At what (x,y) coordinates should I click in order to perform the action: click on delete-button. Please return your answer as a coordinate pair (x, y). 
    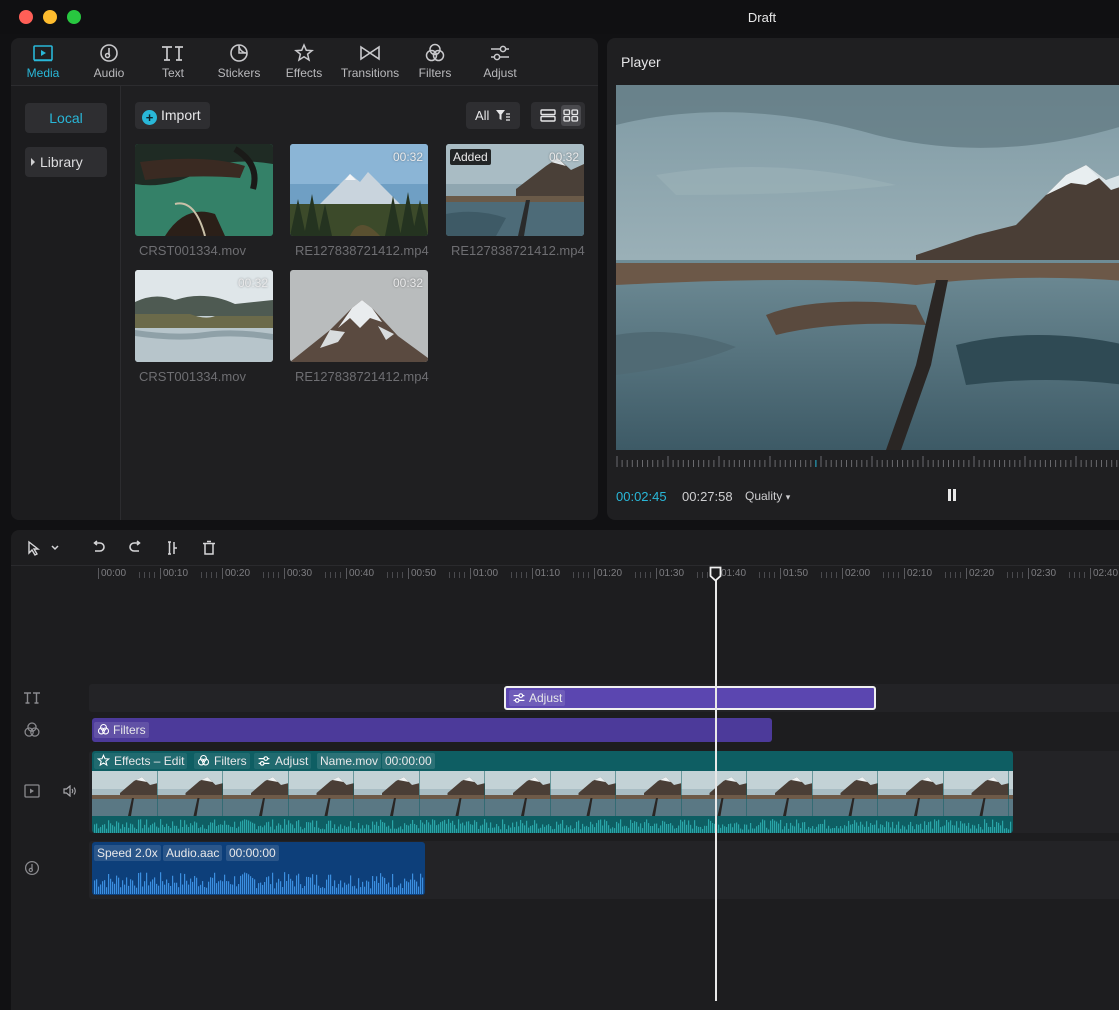
    Looking at the image, I should click on (209, 548).